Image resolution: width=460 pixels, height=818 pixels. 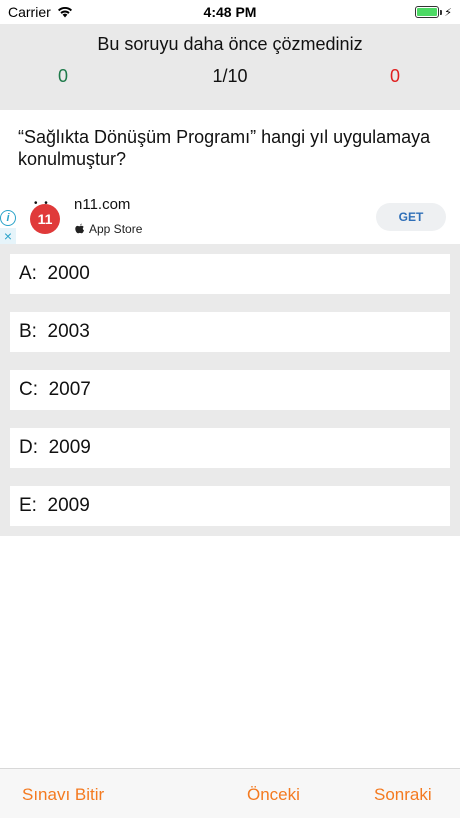 I want to click on charging-icon: ⚡, so click(x=448, y=12).